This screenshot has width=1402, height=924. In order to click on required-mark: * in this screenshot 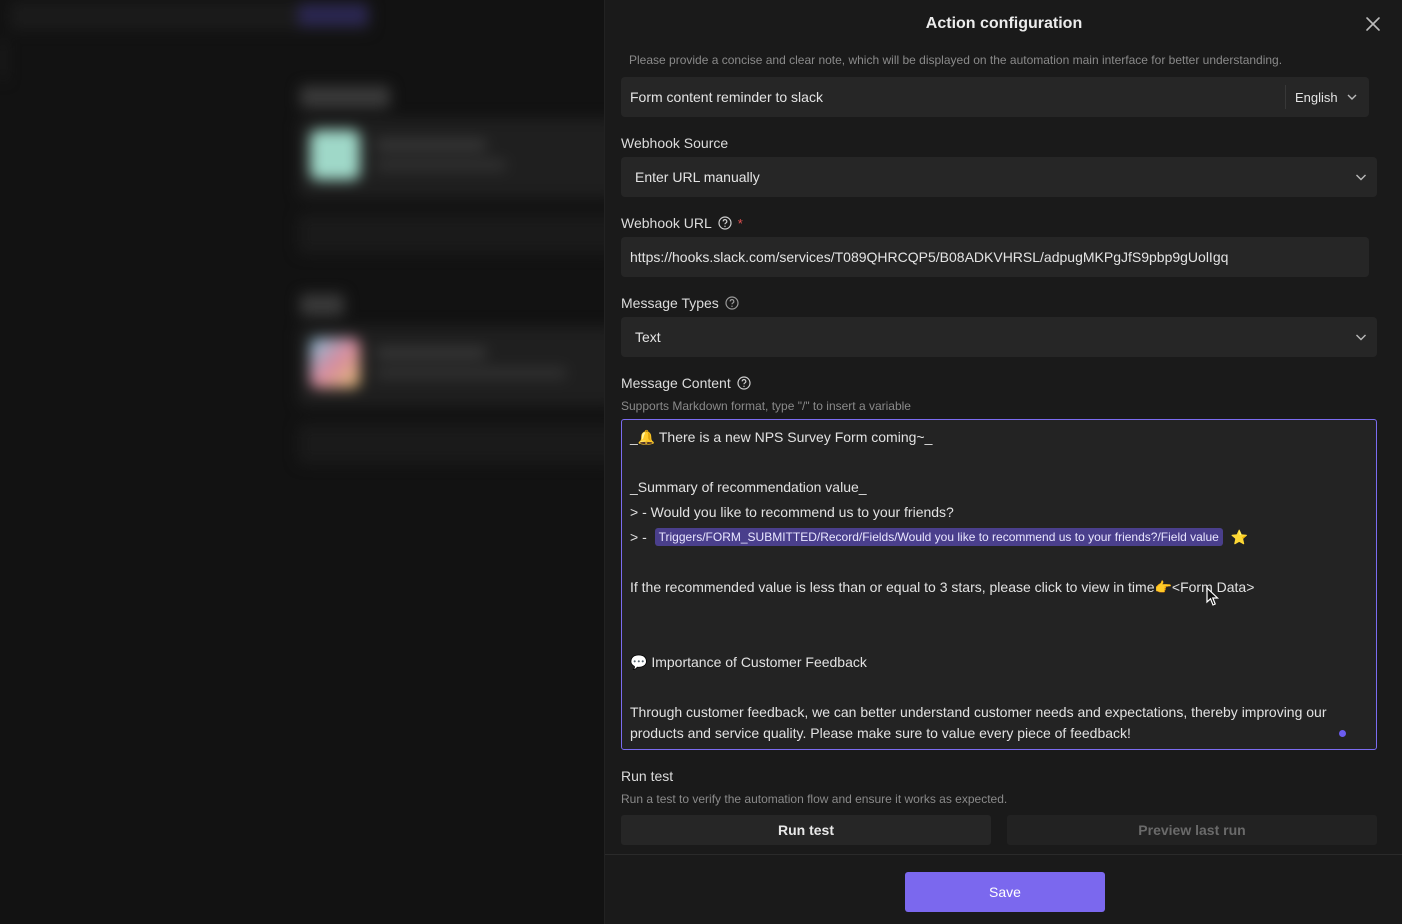, I will do `click(740, 223)`.